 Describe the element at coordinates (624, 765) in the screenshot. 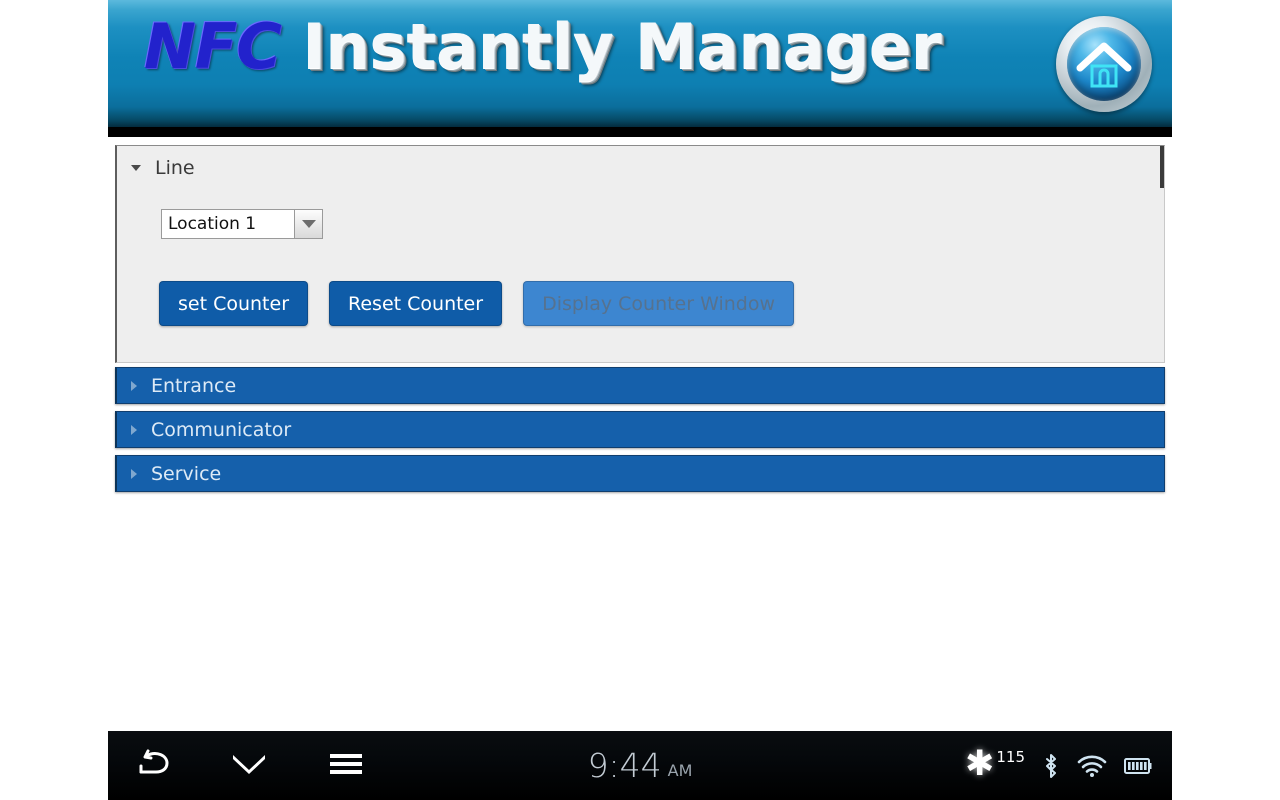

I see `clock-time: 9:44` at that location.